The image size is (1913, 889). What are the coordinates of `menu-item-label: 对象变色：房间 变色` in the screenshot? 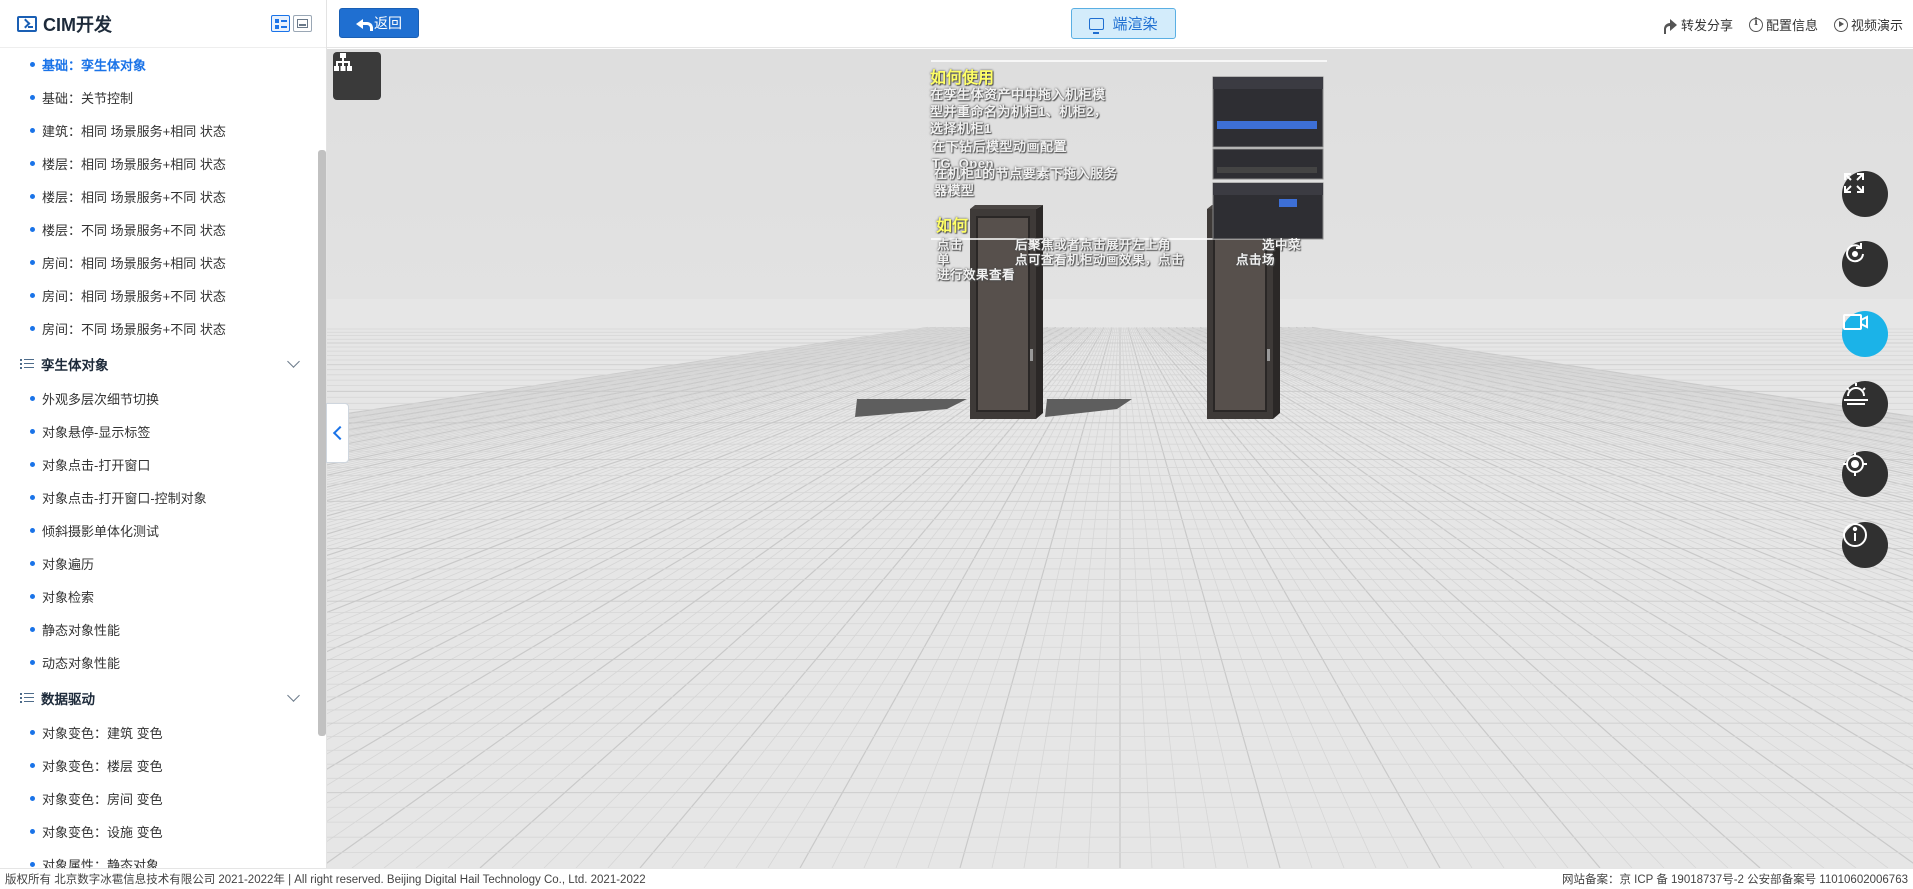 It's located at (102, 799).